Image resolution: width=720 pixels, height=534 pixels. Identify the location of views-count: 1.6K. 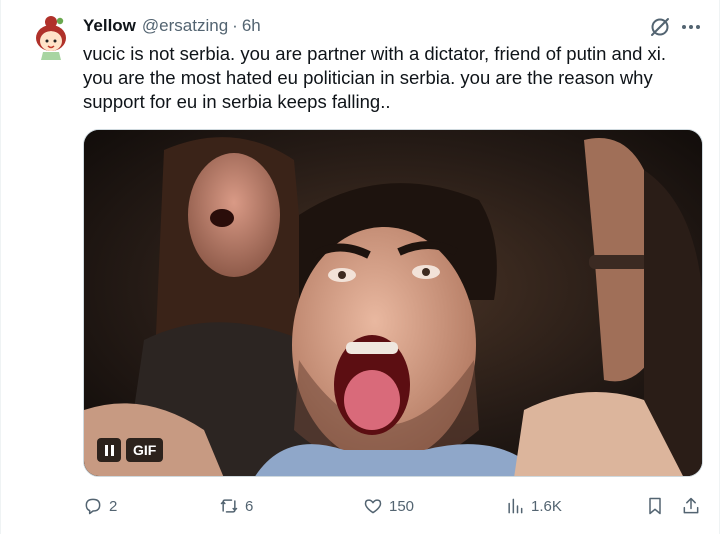
(546, 506).